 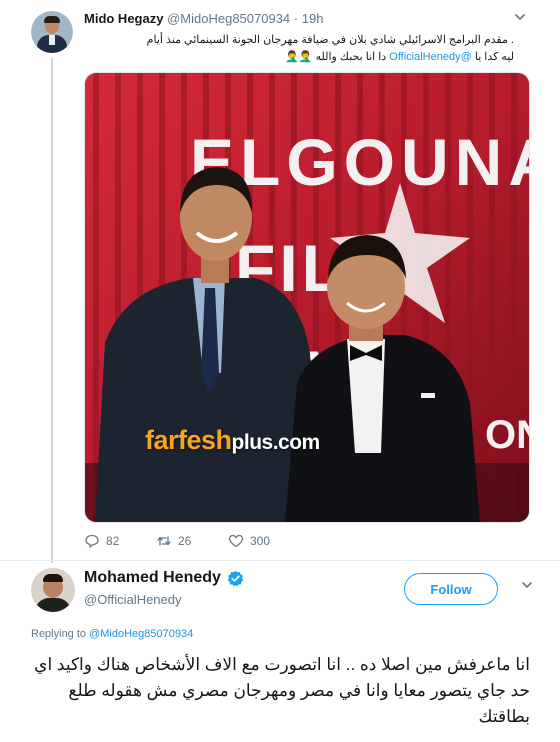 What do you see at coordinates (249, 541) in the screenshot?
I see `like-button: 300` at bounding box center [249, 541].